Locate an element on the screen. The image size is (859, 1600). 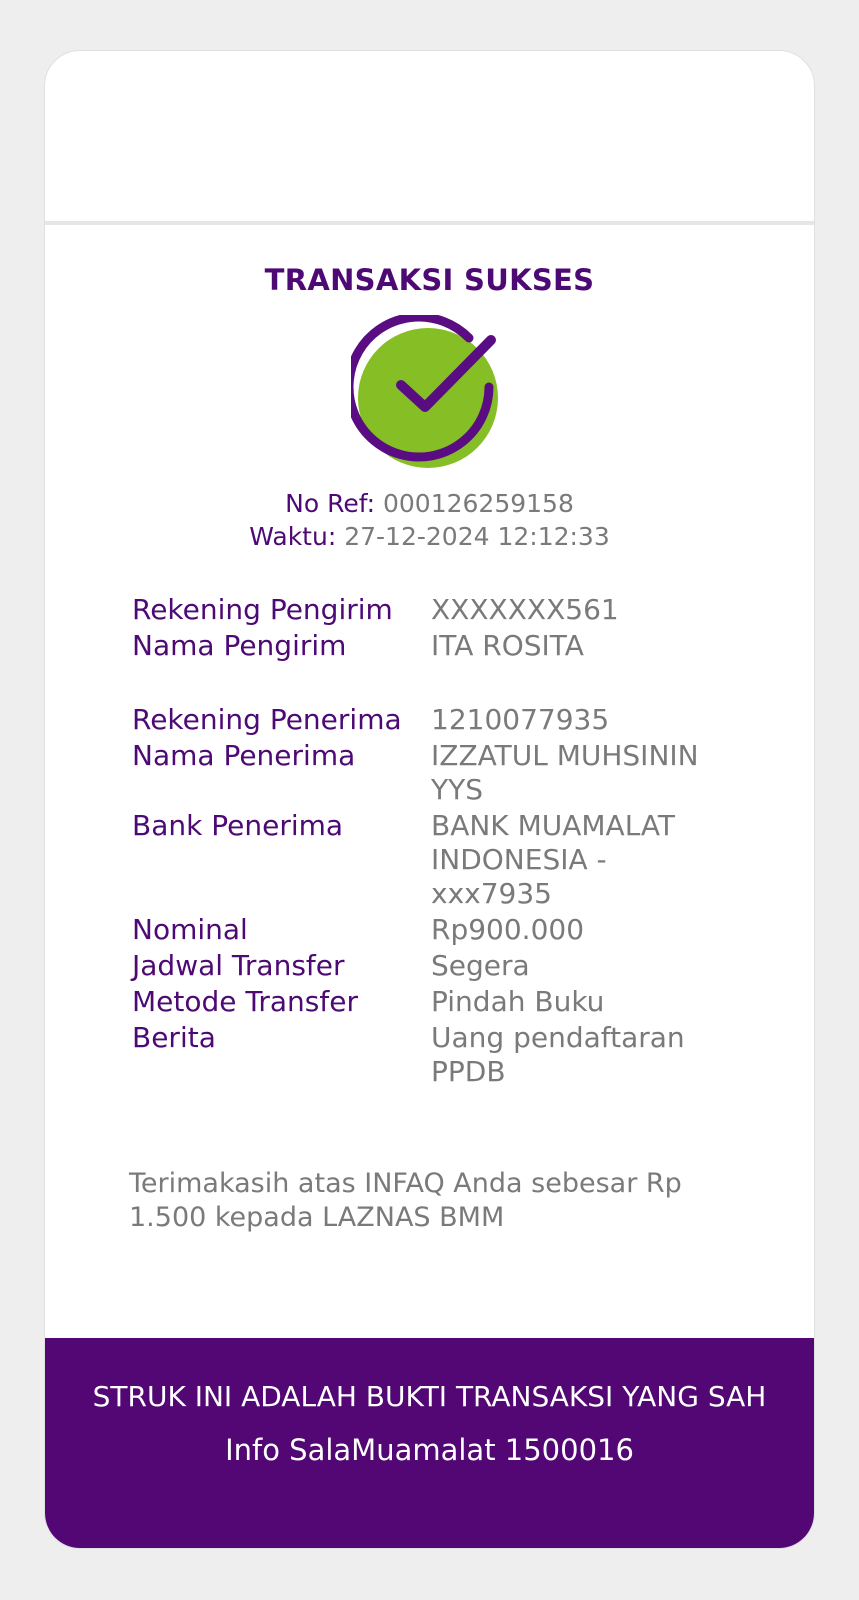
ref-value: 000126259158 is located at coordinates (478, 503).